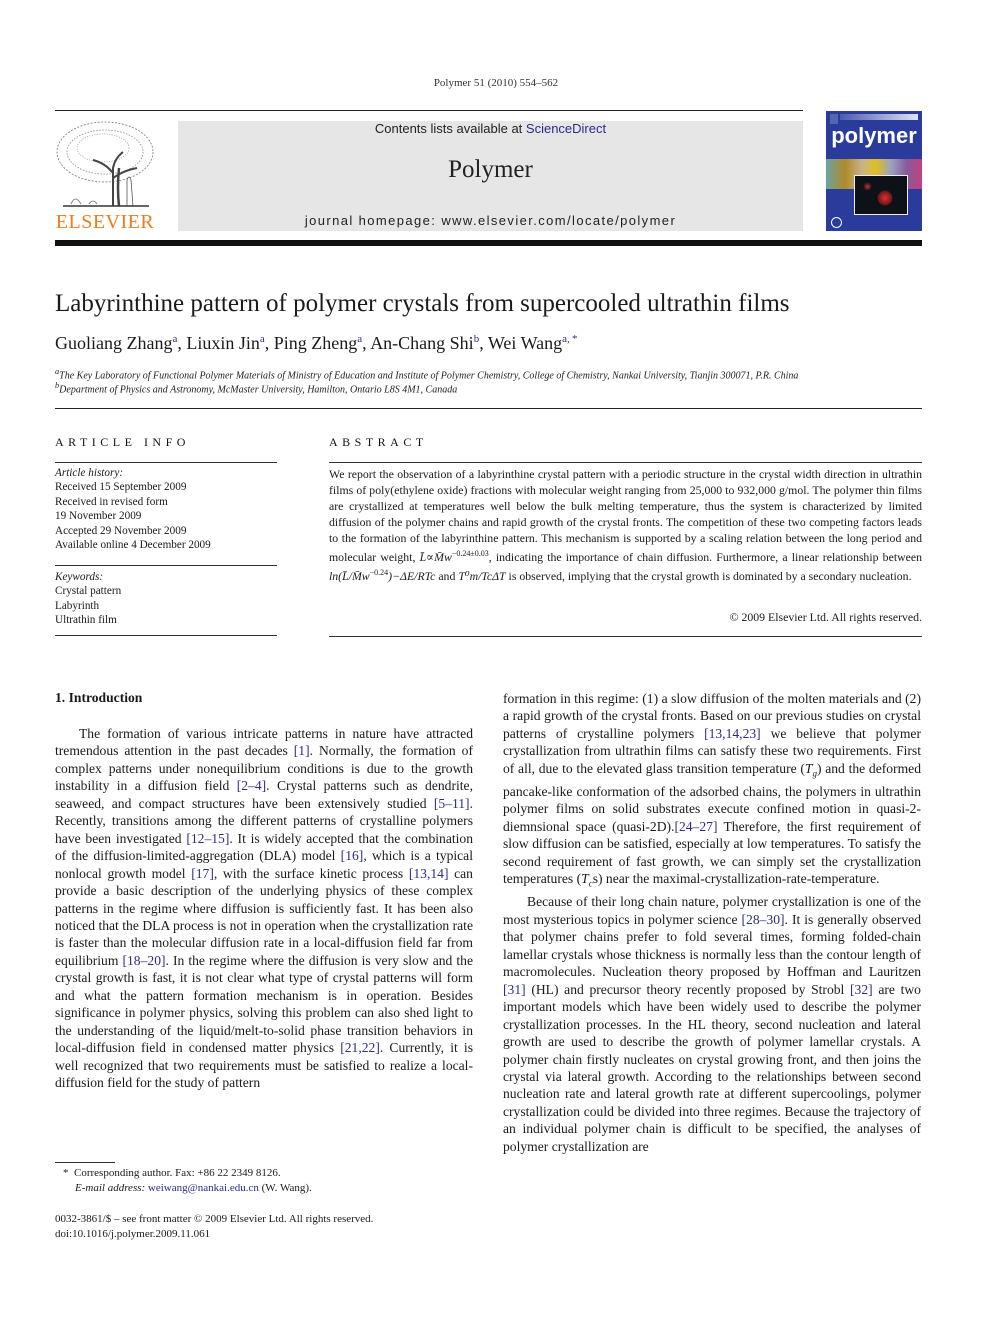 This screenshot has height=1323, width=992. Describe the element at coordinates (352, 855) in the screenshot. I see `citation-link: [16]` at that location.